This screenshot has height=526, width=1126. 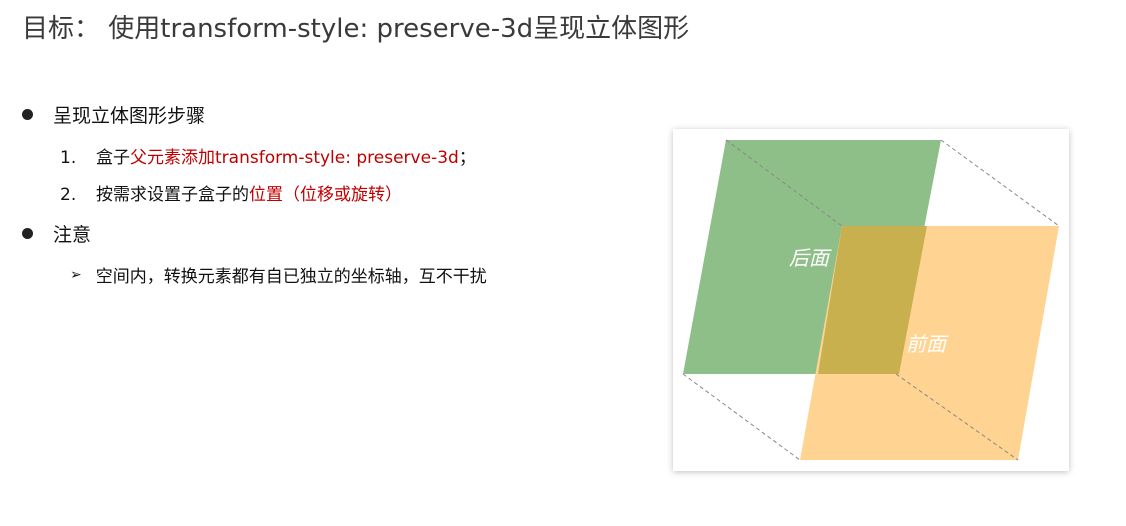 I want to click on note-text: 空间内，转换元素都有自已独立的坐标轴，互不干扰, so click(x=291, y=277).